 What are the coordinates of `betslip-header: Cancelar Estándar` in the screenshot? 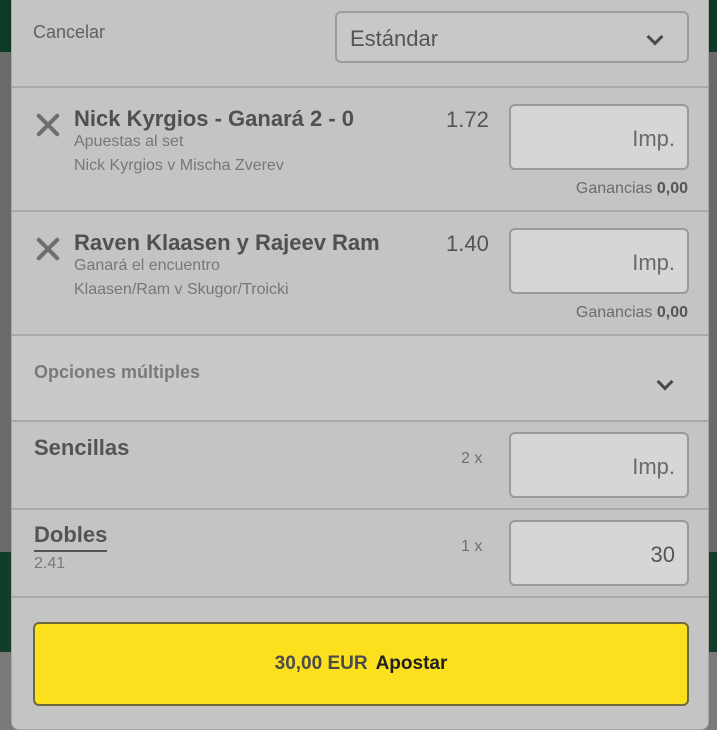 It's located at (360, 44).